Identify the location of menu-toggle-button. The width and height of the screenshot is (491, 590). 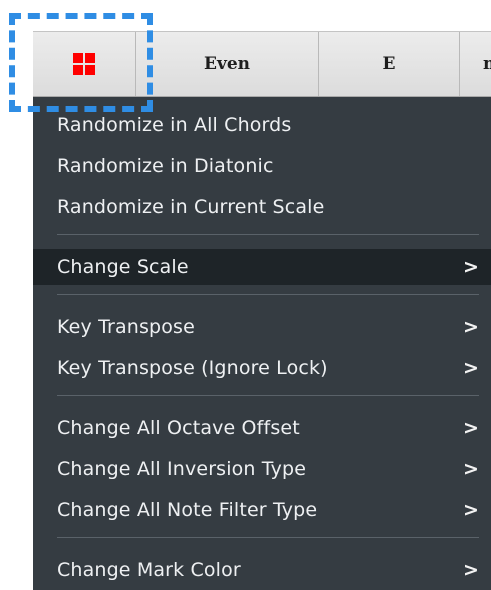
(84, 64).